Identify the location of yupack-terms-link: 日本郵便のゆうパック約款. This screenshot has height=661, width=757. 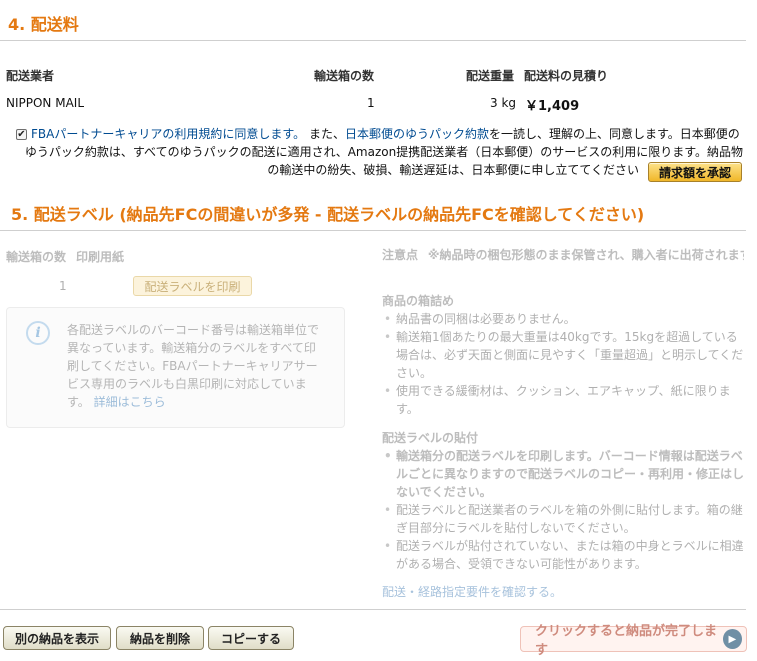
(417, 134).